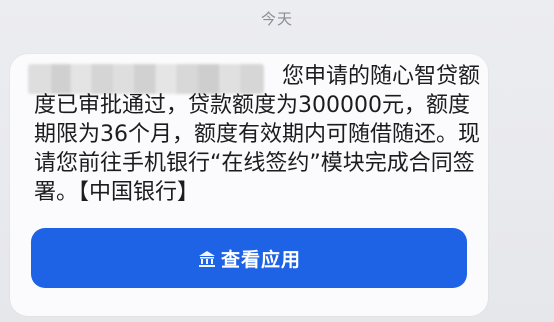 This screenshot has height=322, width=554. I want to click on view-app-button: 查看应用, so click(249, 258).